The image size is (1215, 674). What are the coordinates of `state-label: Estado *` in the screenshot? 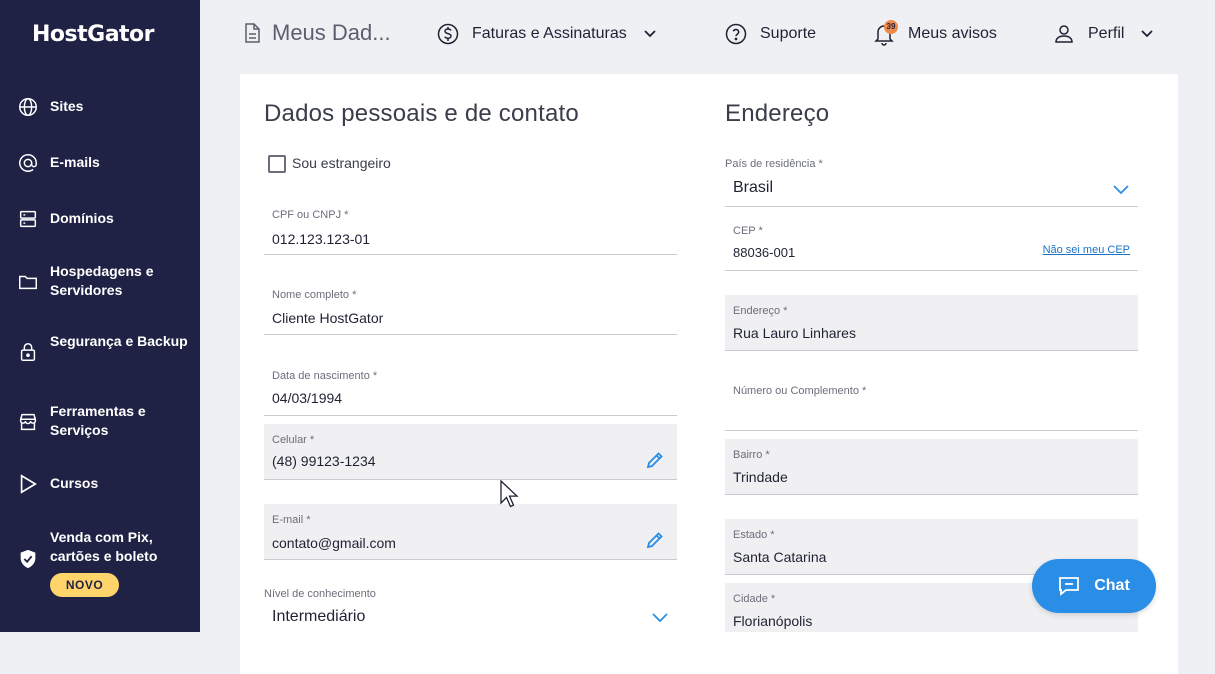 It's located at (754, 535).